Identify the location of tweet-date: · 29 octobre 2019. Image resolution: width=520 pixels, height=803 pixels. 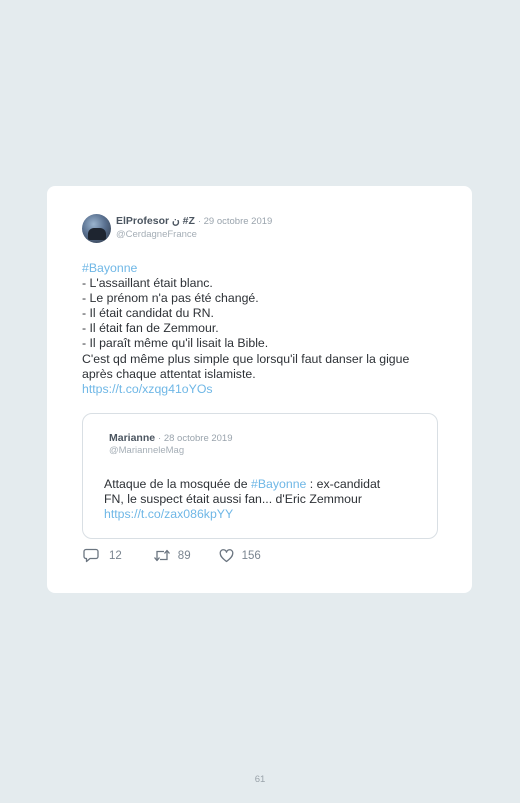
(235, 221).